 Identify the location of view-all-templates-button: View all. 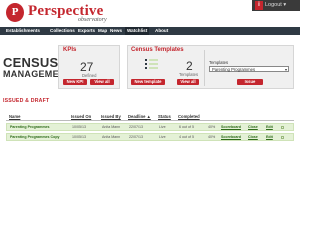
(188, 82).